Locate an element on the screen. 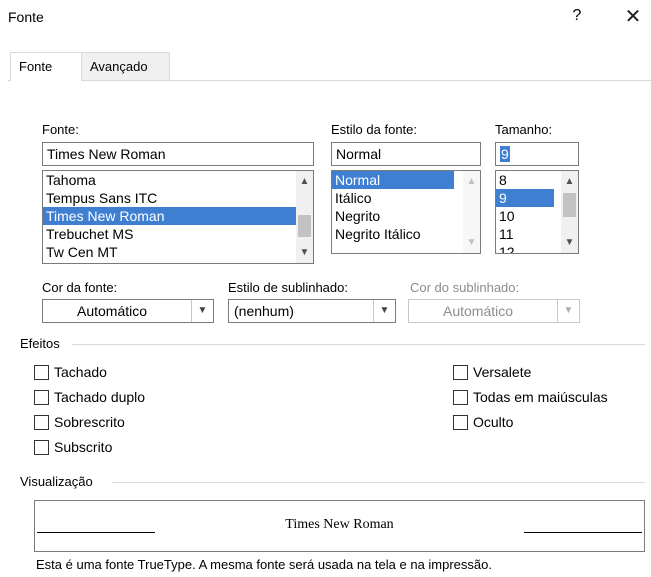 The image size is (651, 577). font-size-list: 8 9 10 11 12 ▲ ▼ is located at coordinates (537, 212).